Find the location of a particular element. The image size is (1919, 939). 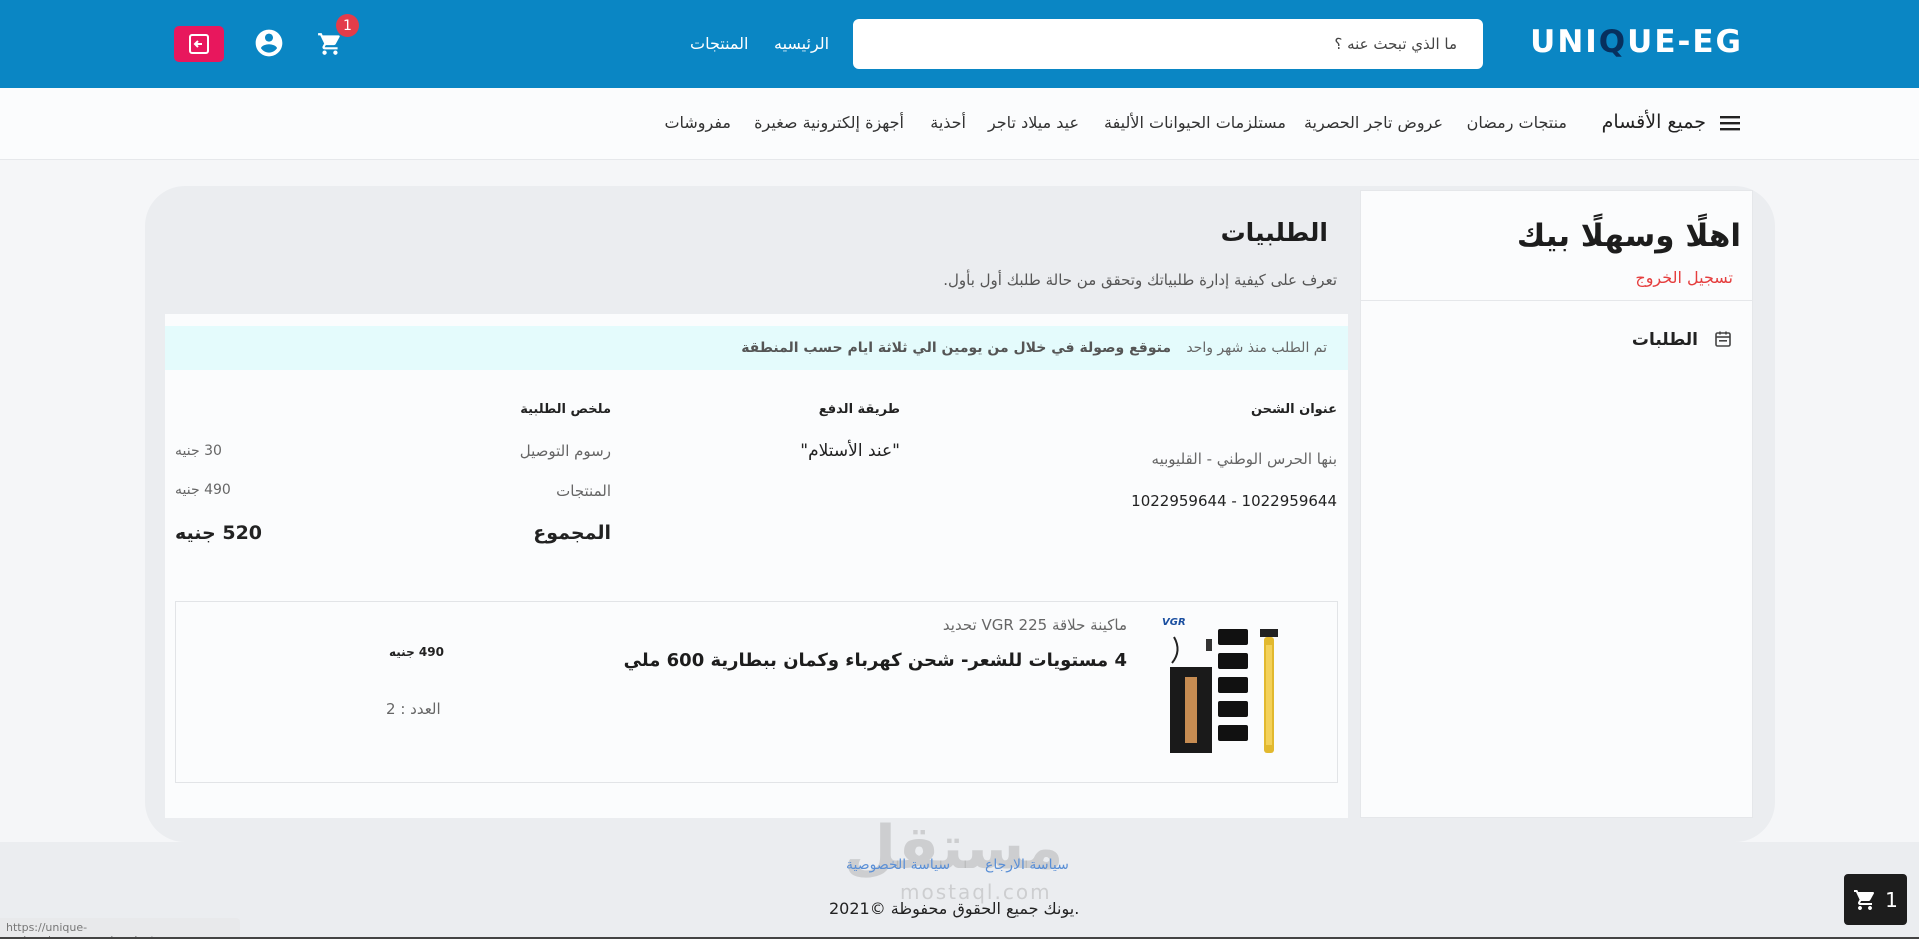

privacy-policy-link: سياسة الخصوصية is located at coordinates (898, 865).